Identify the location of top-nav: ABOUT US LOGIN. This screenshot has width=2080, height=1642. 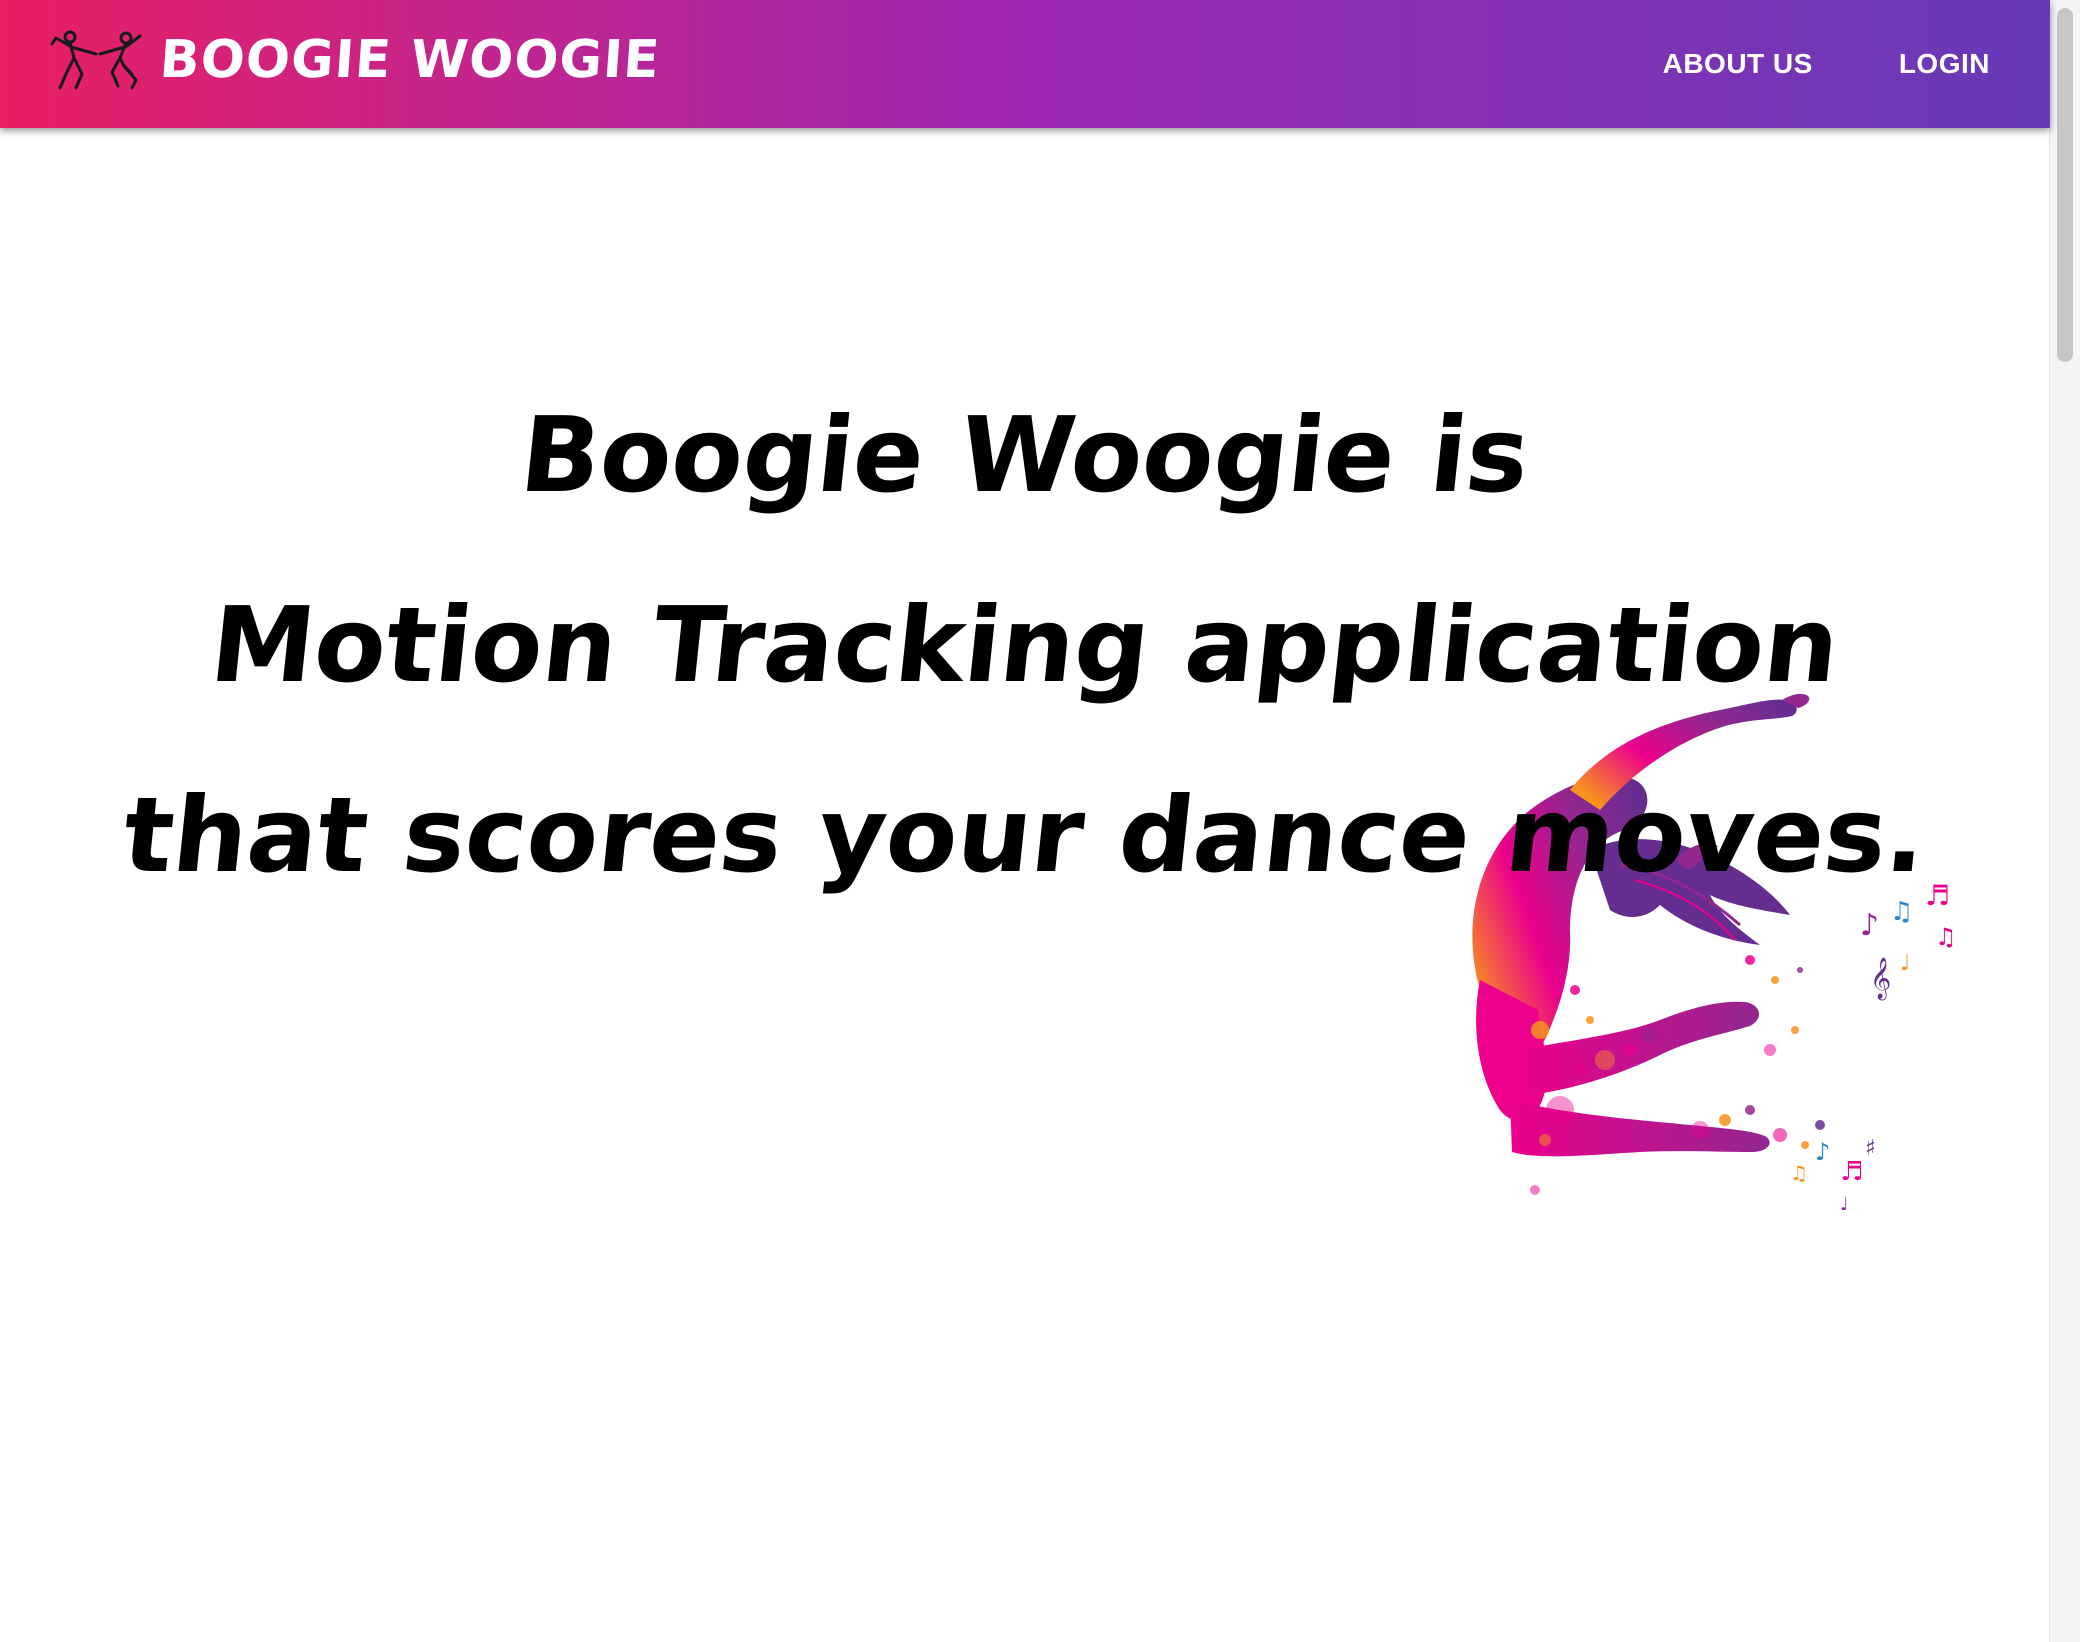
(1805, 64).